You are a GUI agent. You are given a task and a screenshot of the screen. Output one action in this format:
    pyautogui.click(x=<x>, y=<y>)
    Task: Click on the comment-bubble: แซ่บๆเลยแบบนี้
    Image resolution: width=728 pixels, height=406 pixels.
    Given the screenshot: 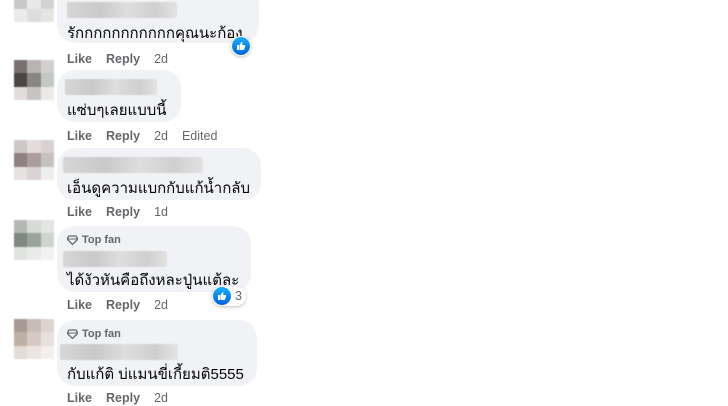 What is the action you would take?
    pyautogui.click(x=119, y=96)
    